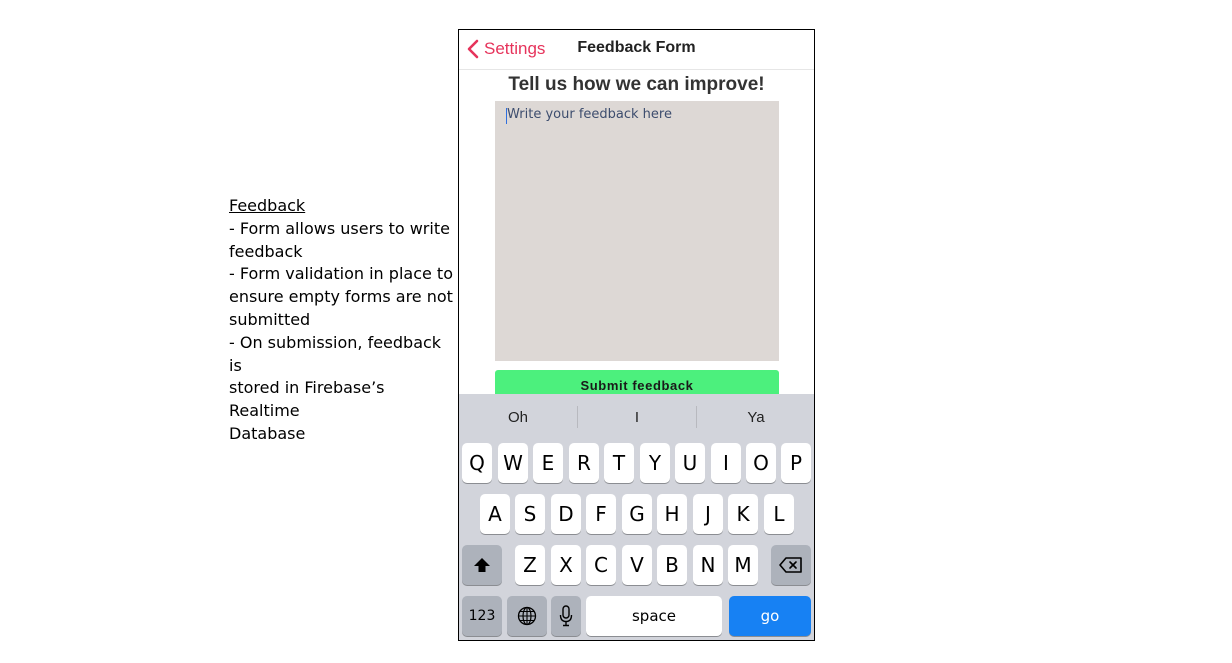  What do you see at coordinates (755, 417) in the screenshot?
I see `suggestion-ya: Ya` at bounding box center [755, 417].